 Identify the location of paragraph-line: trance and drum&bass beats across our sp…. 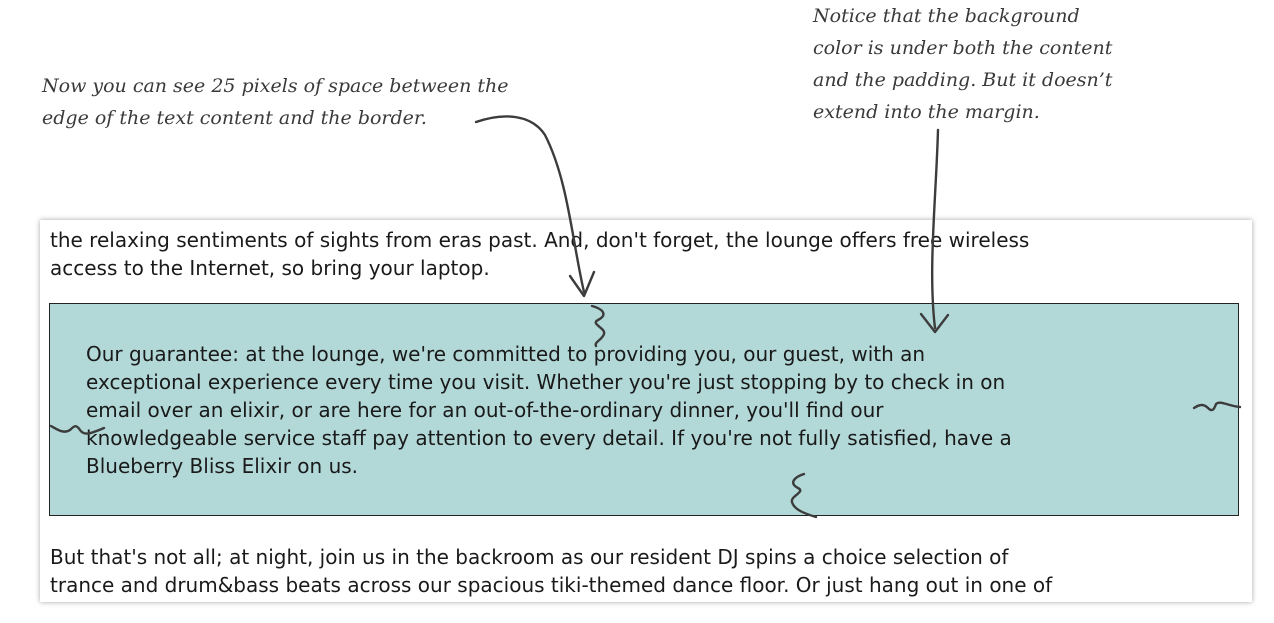
(551, 585).